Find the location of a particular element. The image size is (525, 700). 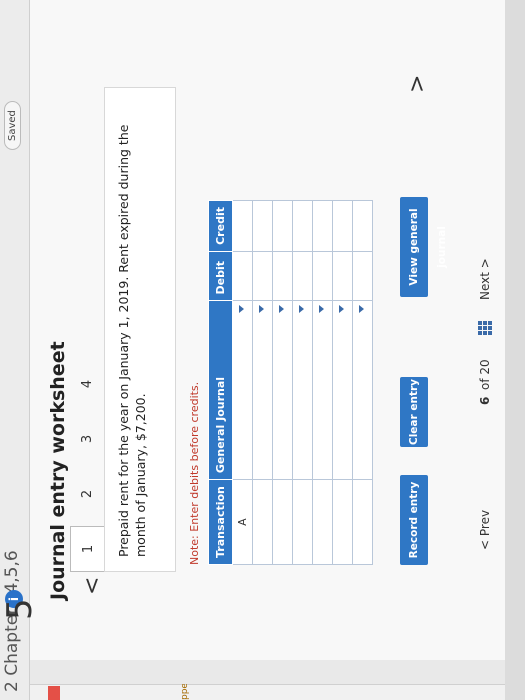

chevron-left-icon: < is located at coordinates (92, 586).